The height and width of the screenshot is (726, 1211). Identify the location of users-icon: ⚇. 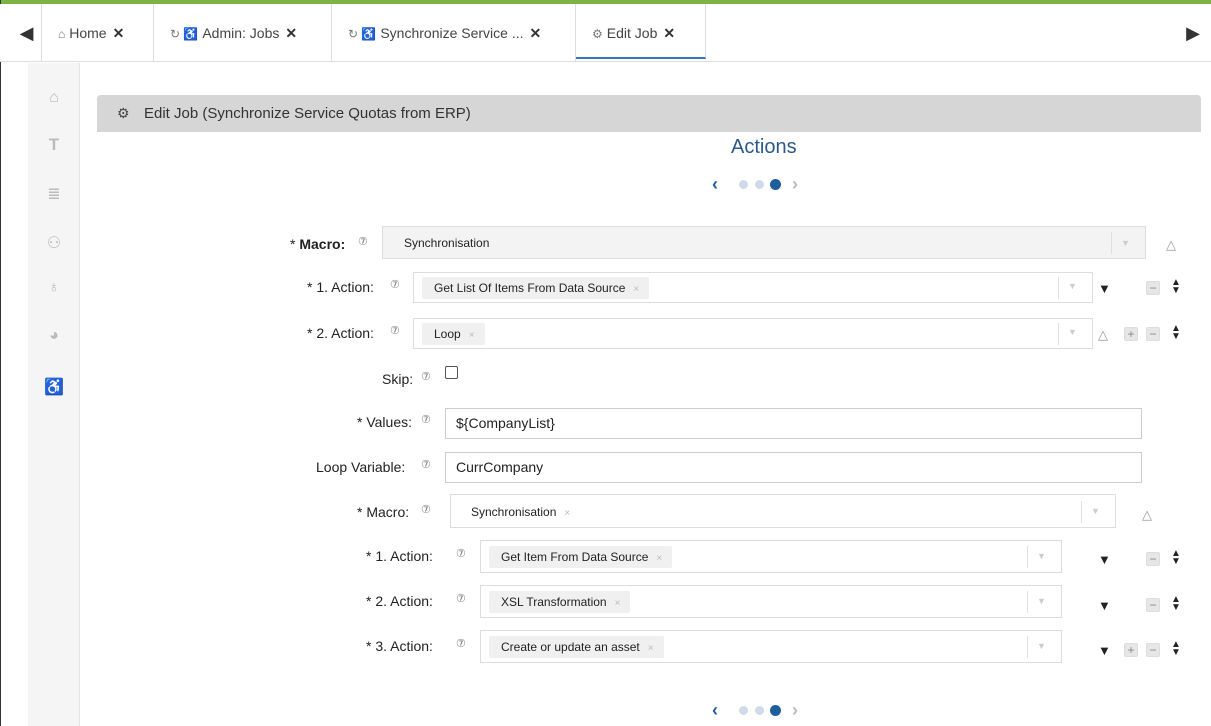
(54, 243).